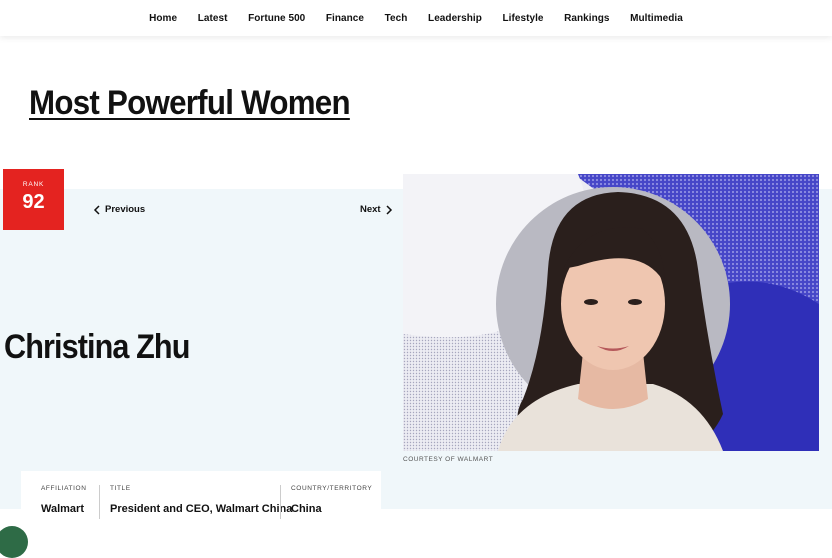 This screenshot has height=558, width=832. I want to click on affiliation-label: AFFILIATION, so click(64, 488).